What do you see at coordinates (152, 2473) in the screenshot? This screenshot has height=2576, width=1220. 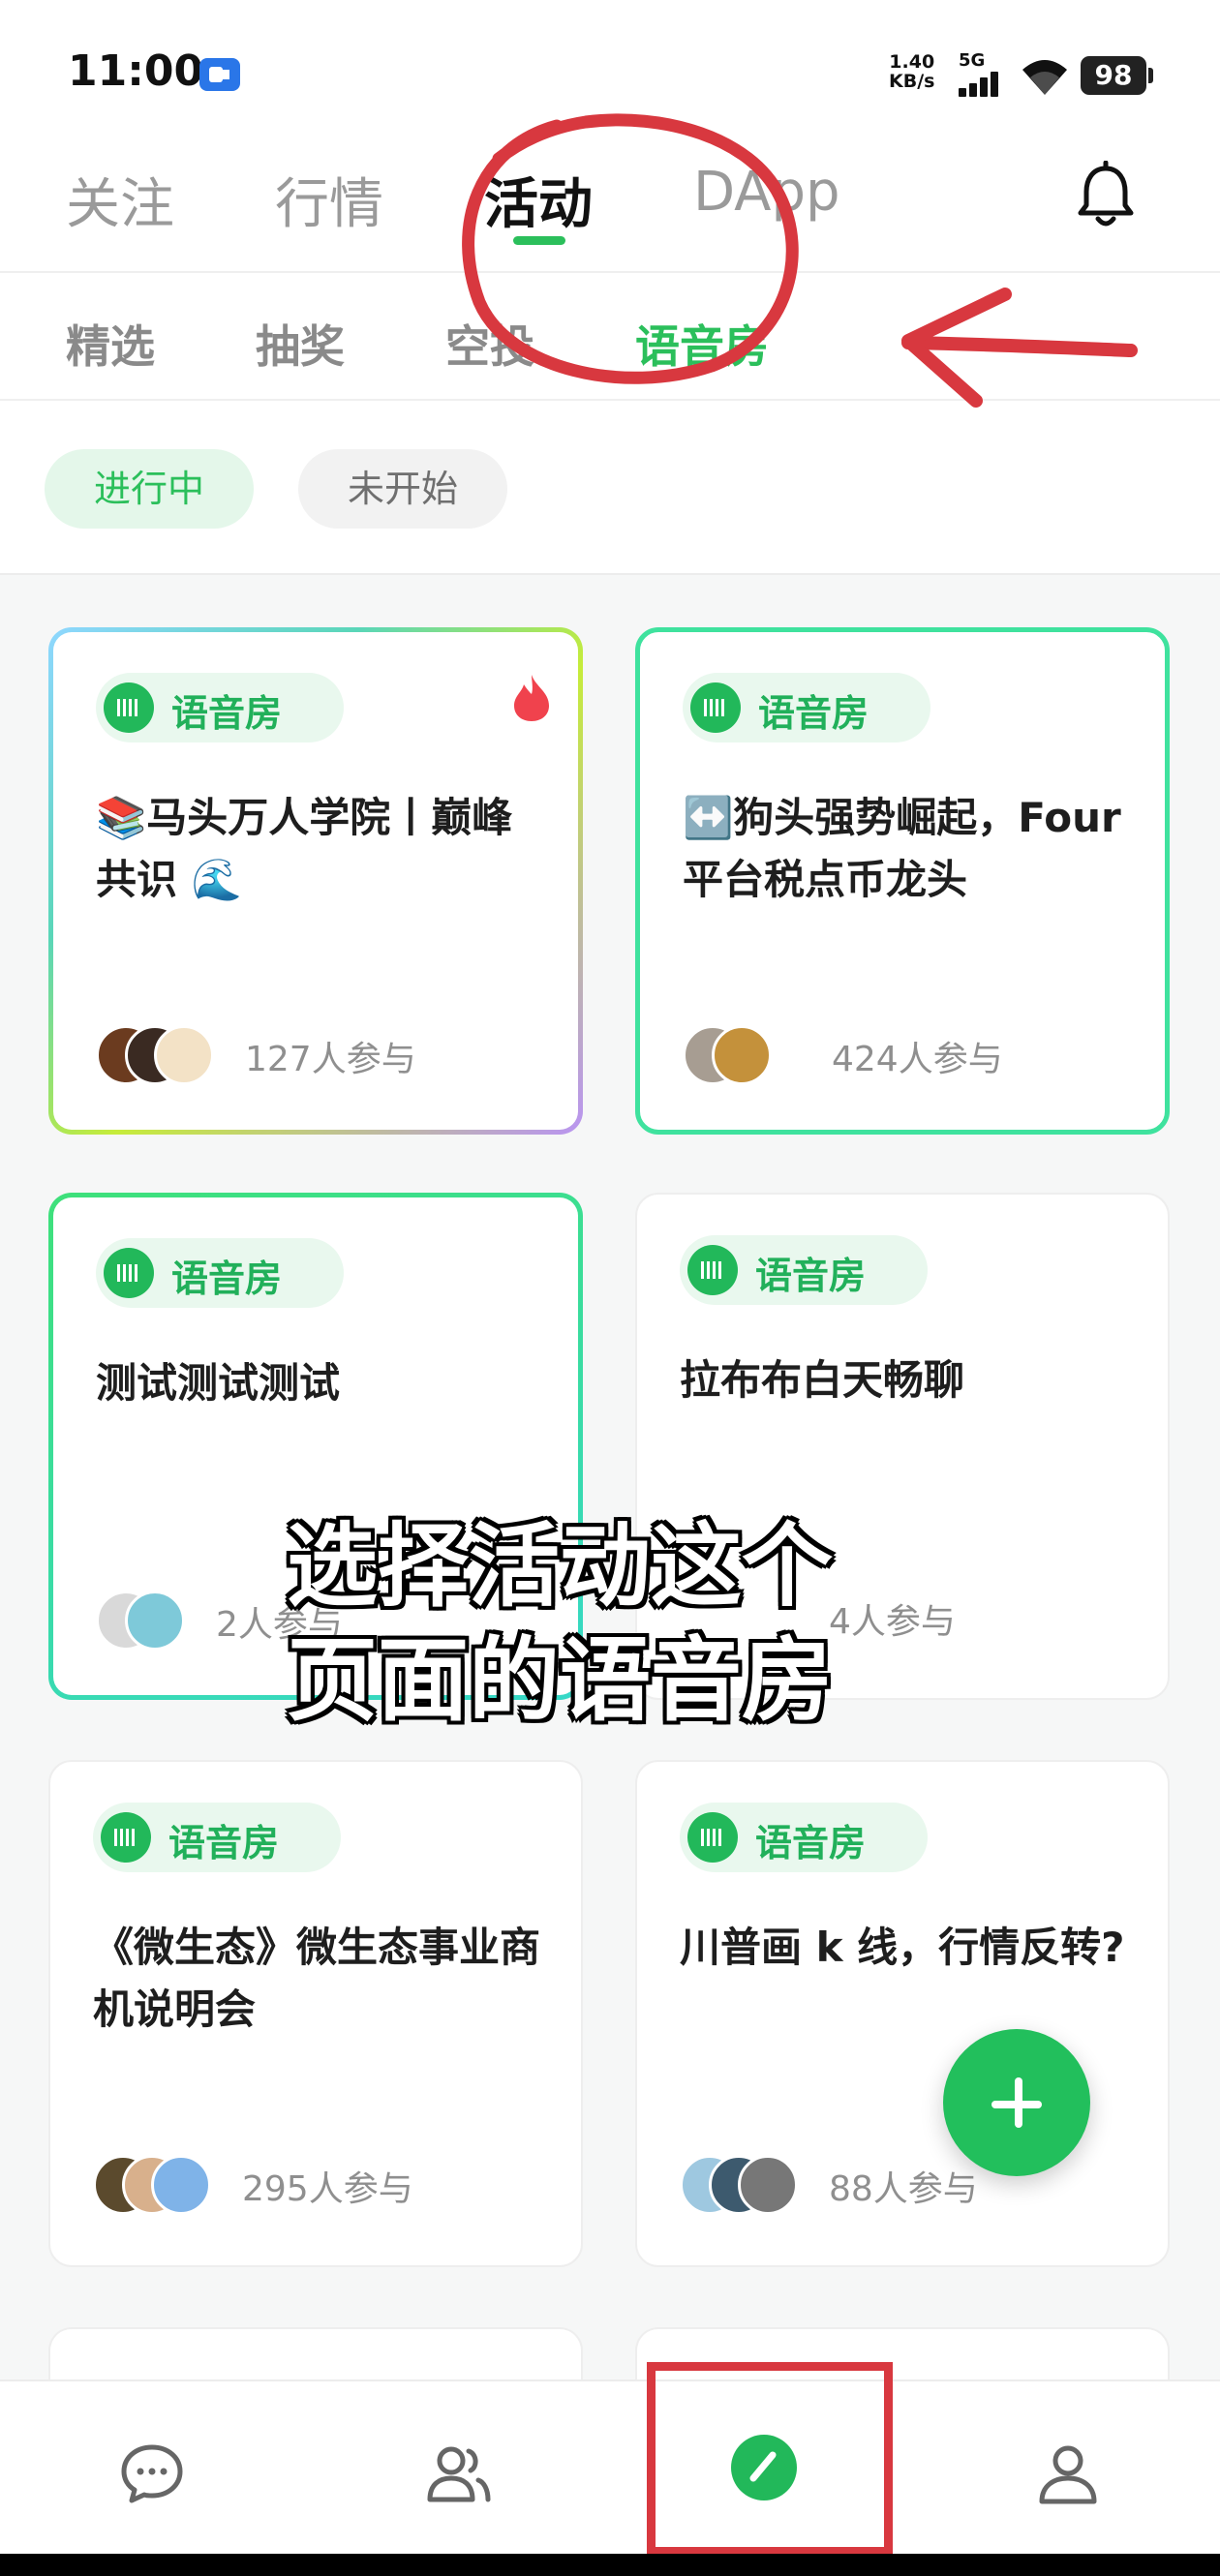 I see `chat-icon` at bounding box center [152, 2473].